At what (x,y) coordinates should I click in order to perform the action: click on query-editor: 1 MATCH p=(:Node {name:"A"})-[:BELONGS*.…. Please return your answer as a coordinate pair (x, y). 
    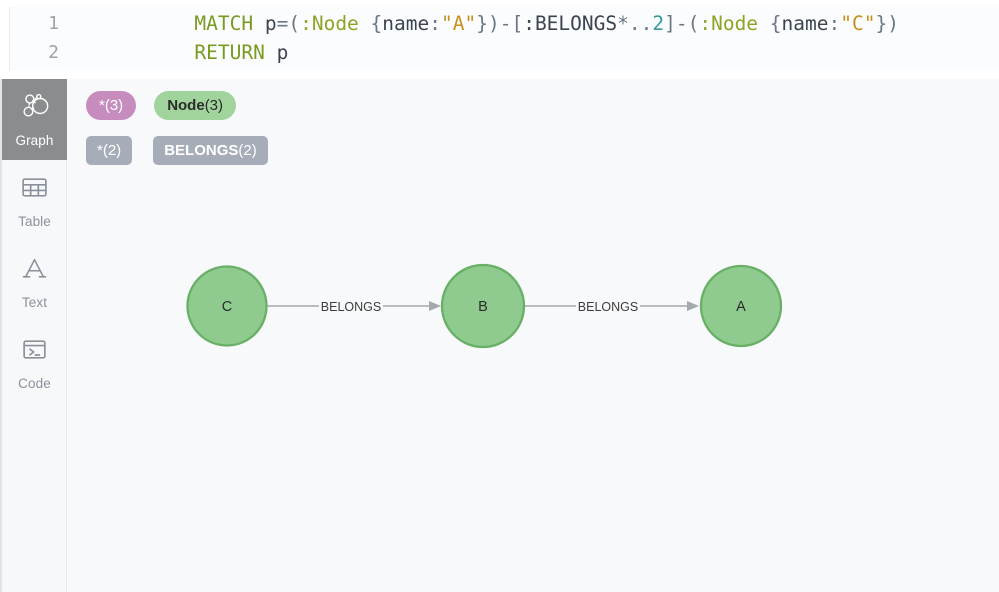
    Looking at the image, I should click on (499, 39).